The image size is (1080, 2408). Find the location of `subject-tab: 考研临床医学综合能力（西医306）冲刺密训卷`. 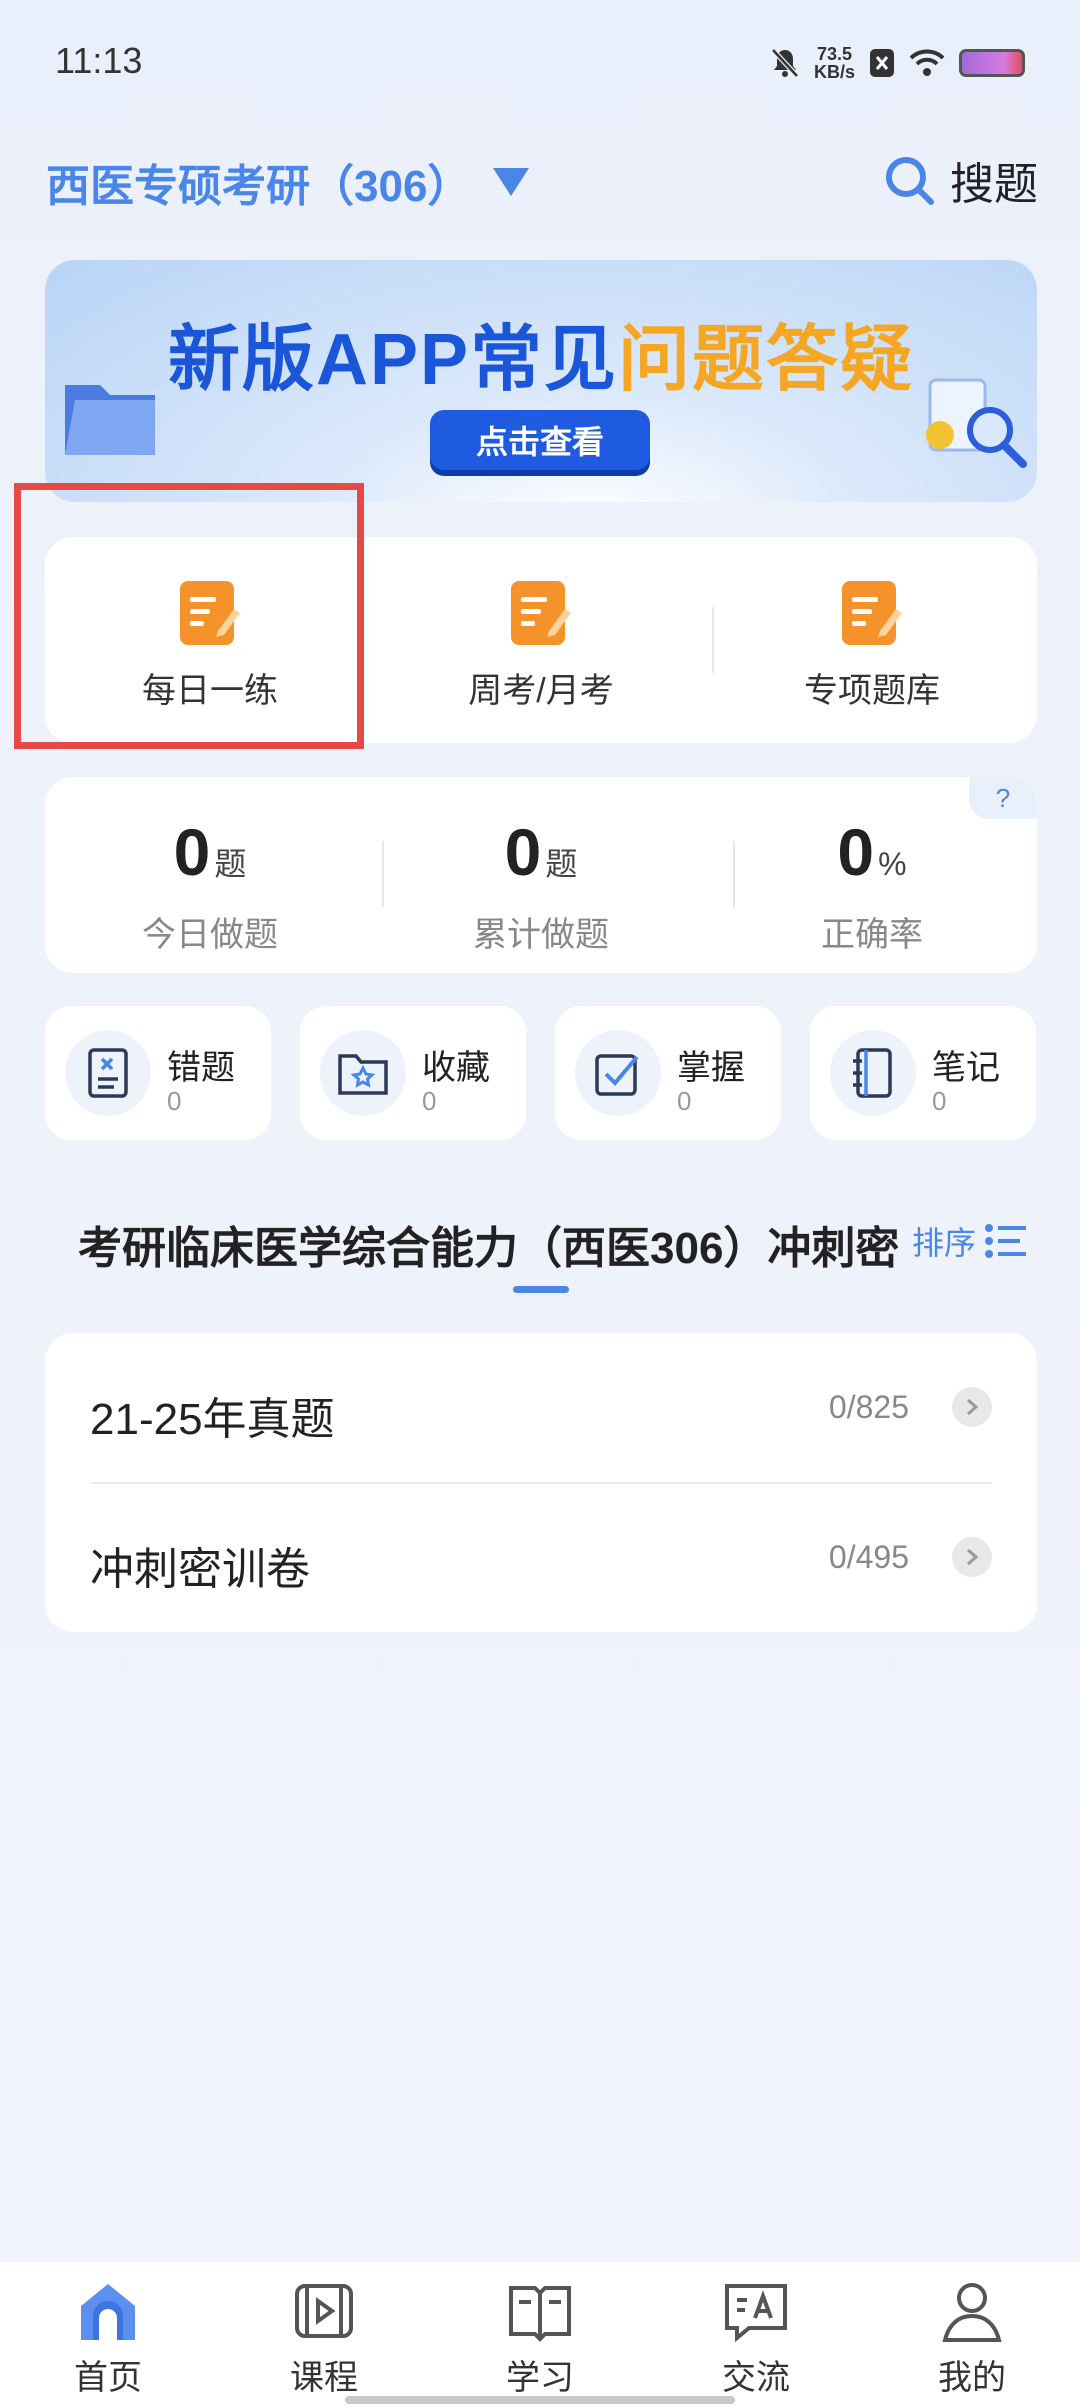

subject-tab: 考研临床医学综合能力（西医306）冲刺密训卷 is located at coordinates (488, 1242).